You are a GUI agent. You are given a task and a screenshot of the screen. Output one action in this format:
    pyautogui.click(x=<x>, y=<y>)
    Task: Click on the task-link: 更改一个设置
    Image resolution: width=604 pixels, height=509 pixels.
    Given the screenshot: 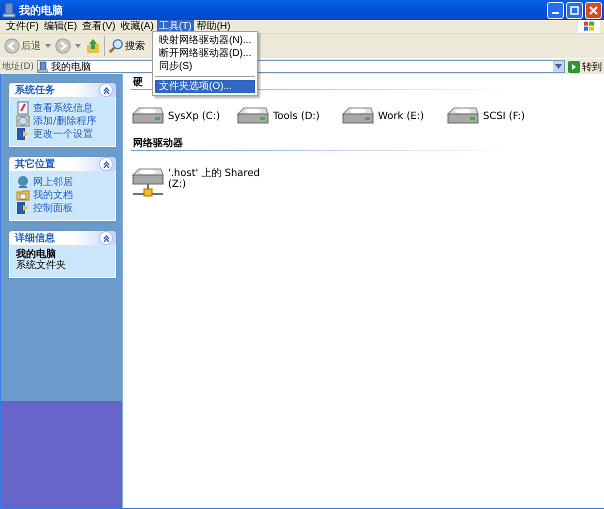 What is the action you would take?
    pyautogui.click(x=63, y=133)
    